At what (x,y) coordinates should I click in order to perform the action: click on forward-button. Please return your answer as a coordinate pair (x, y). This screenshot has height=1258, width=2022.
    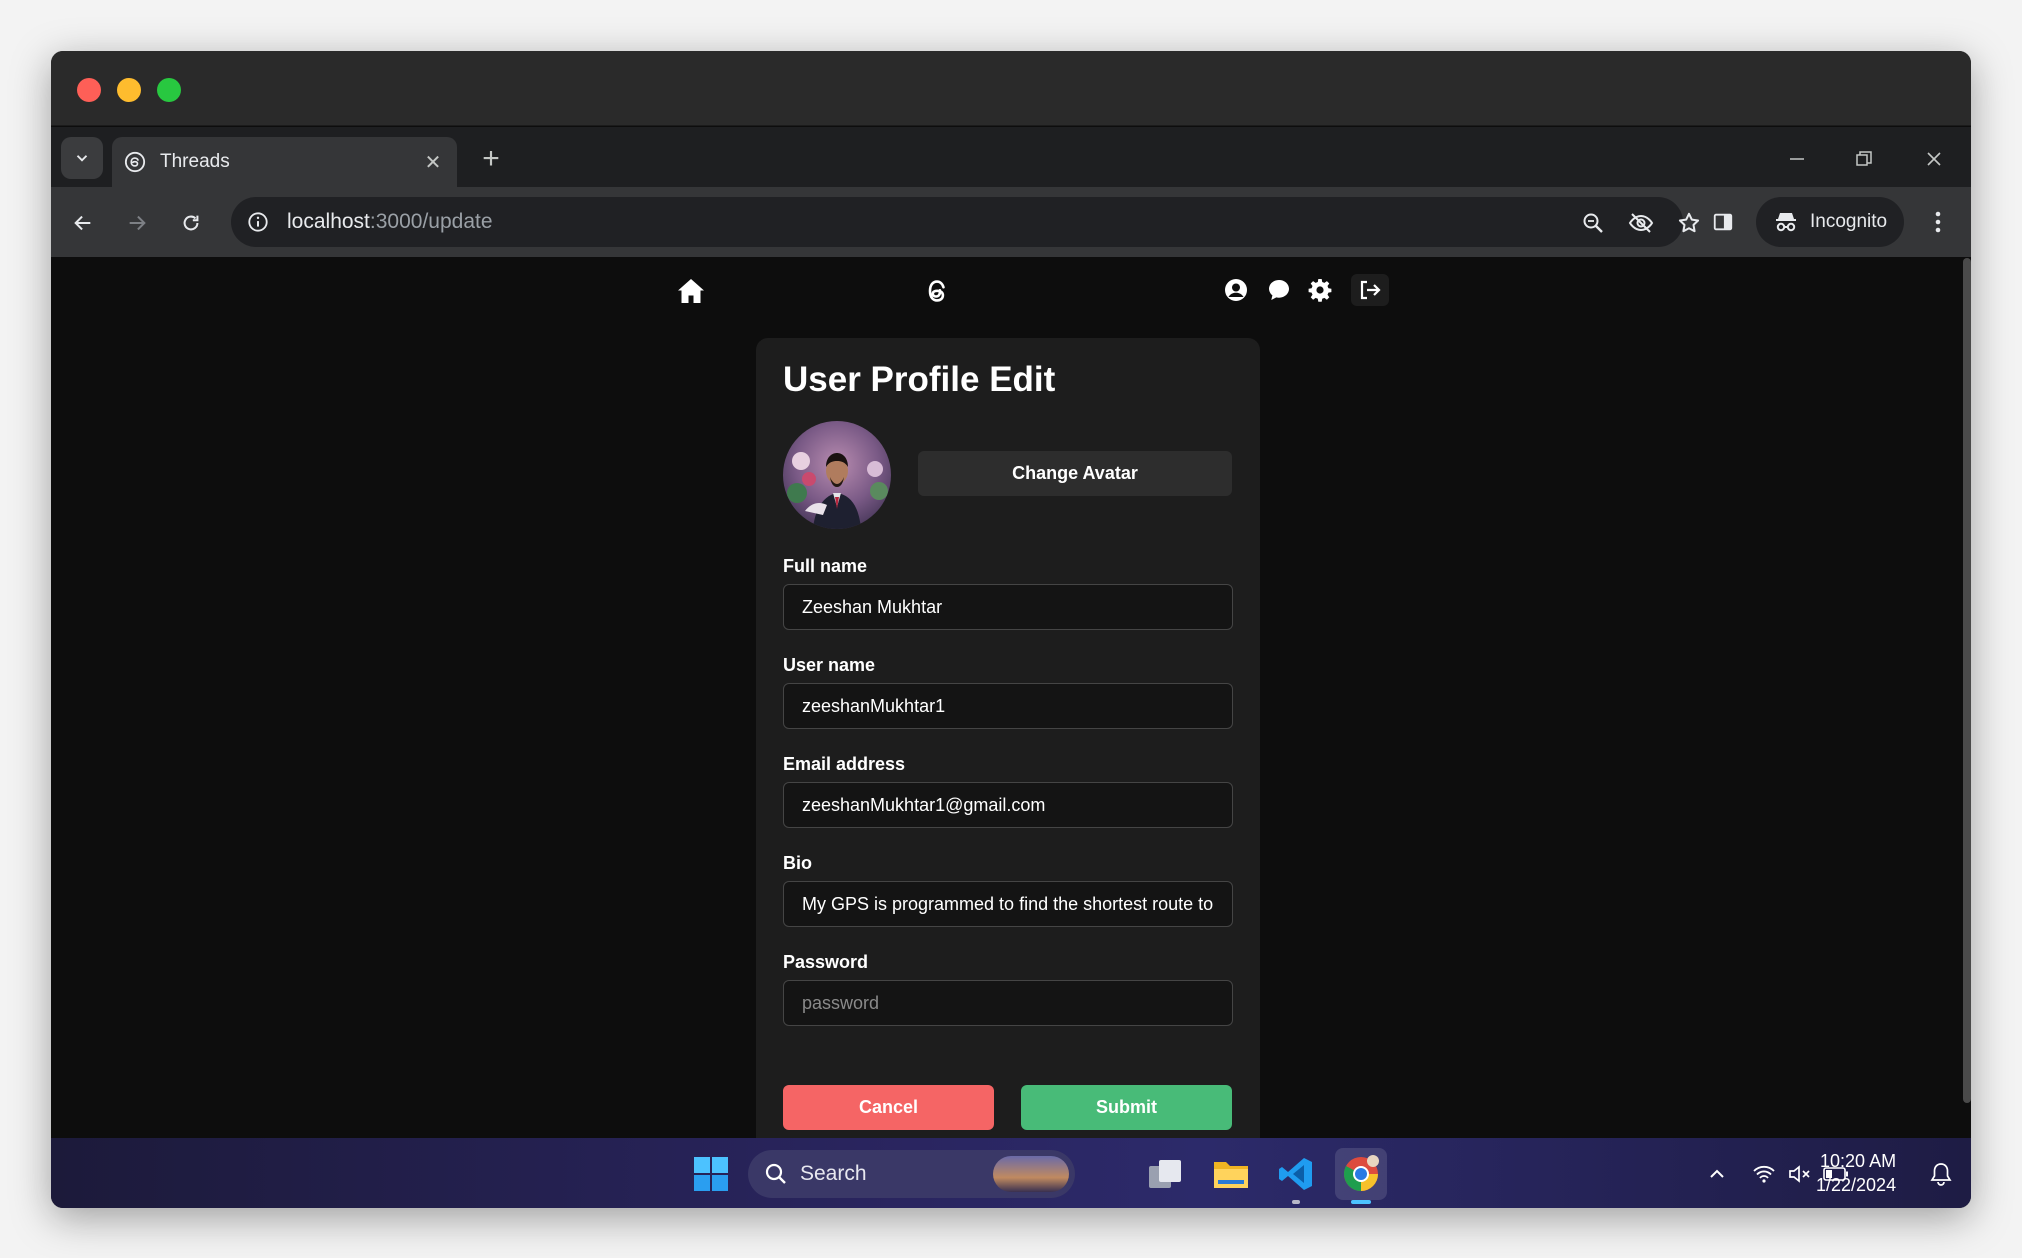
    Looking at the image, I should click on (137, 223).